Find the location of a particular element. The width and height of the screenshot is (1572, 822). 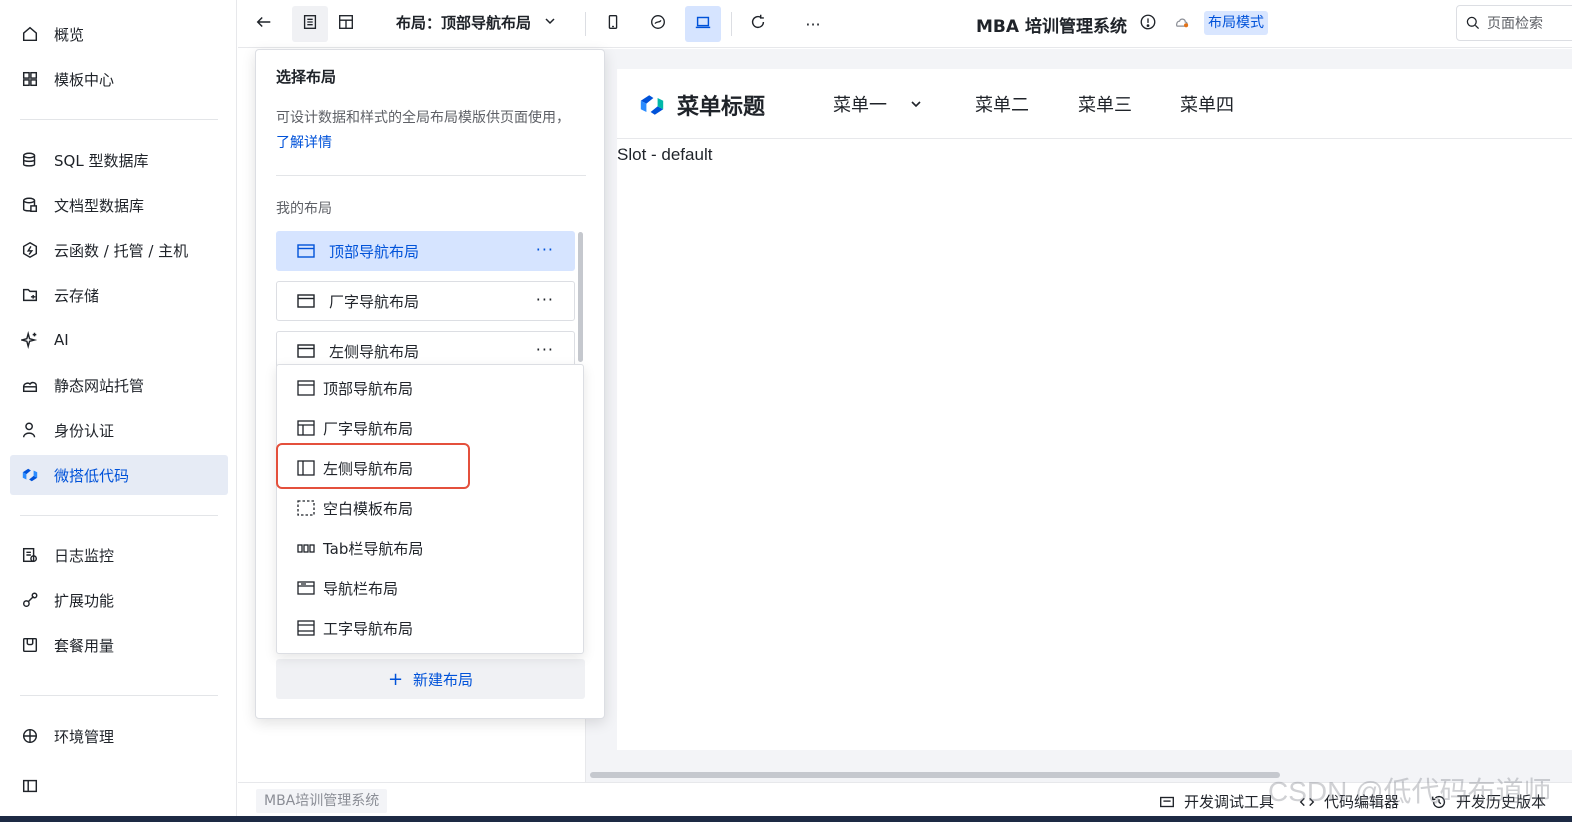

preview-menu-label: 菜单四 is located at coordinates (1207, 105).